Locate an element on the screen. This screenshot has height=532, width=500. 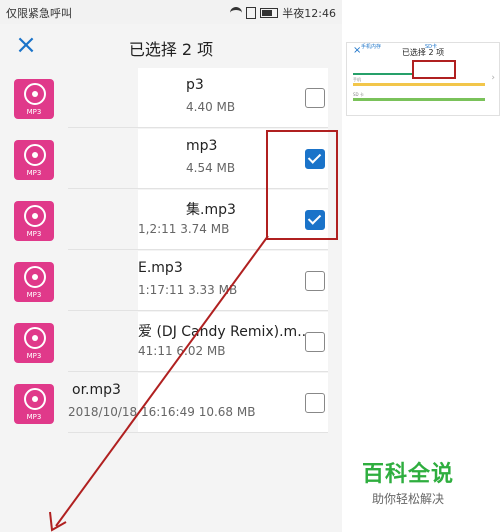
tab-indicator is located at coordinates (383, 74).